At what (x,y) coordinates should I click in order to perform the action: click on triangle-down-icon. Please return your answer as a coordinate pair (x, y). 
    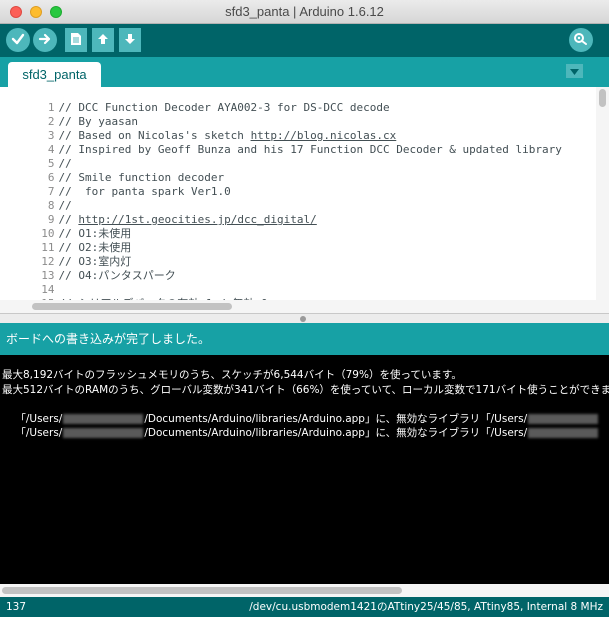
    Looking at the image, I should click on (574, 71).